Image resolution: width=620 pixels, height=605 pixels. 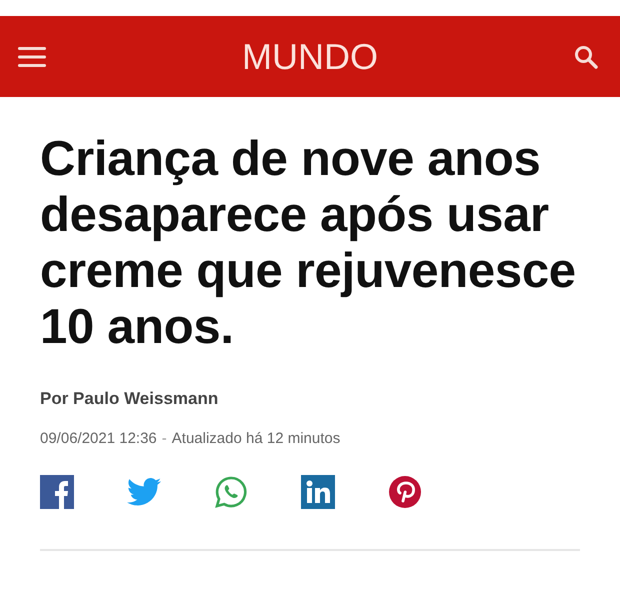 I want to click on whatsapp-icon, so click(x=231, y=492).